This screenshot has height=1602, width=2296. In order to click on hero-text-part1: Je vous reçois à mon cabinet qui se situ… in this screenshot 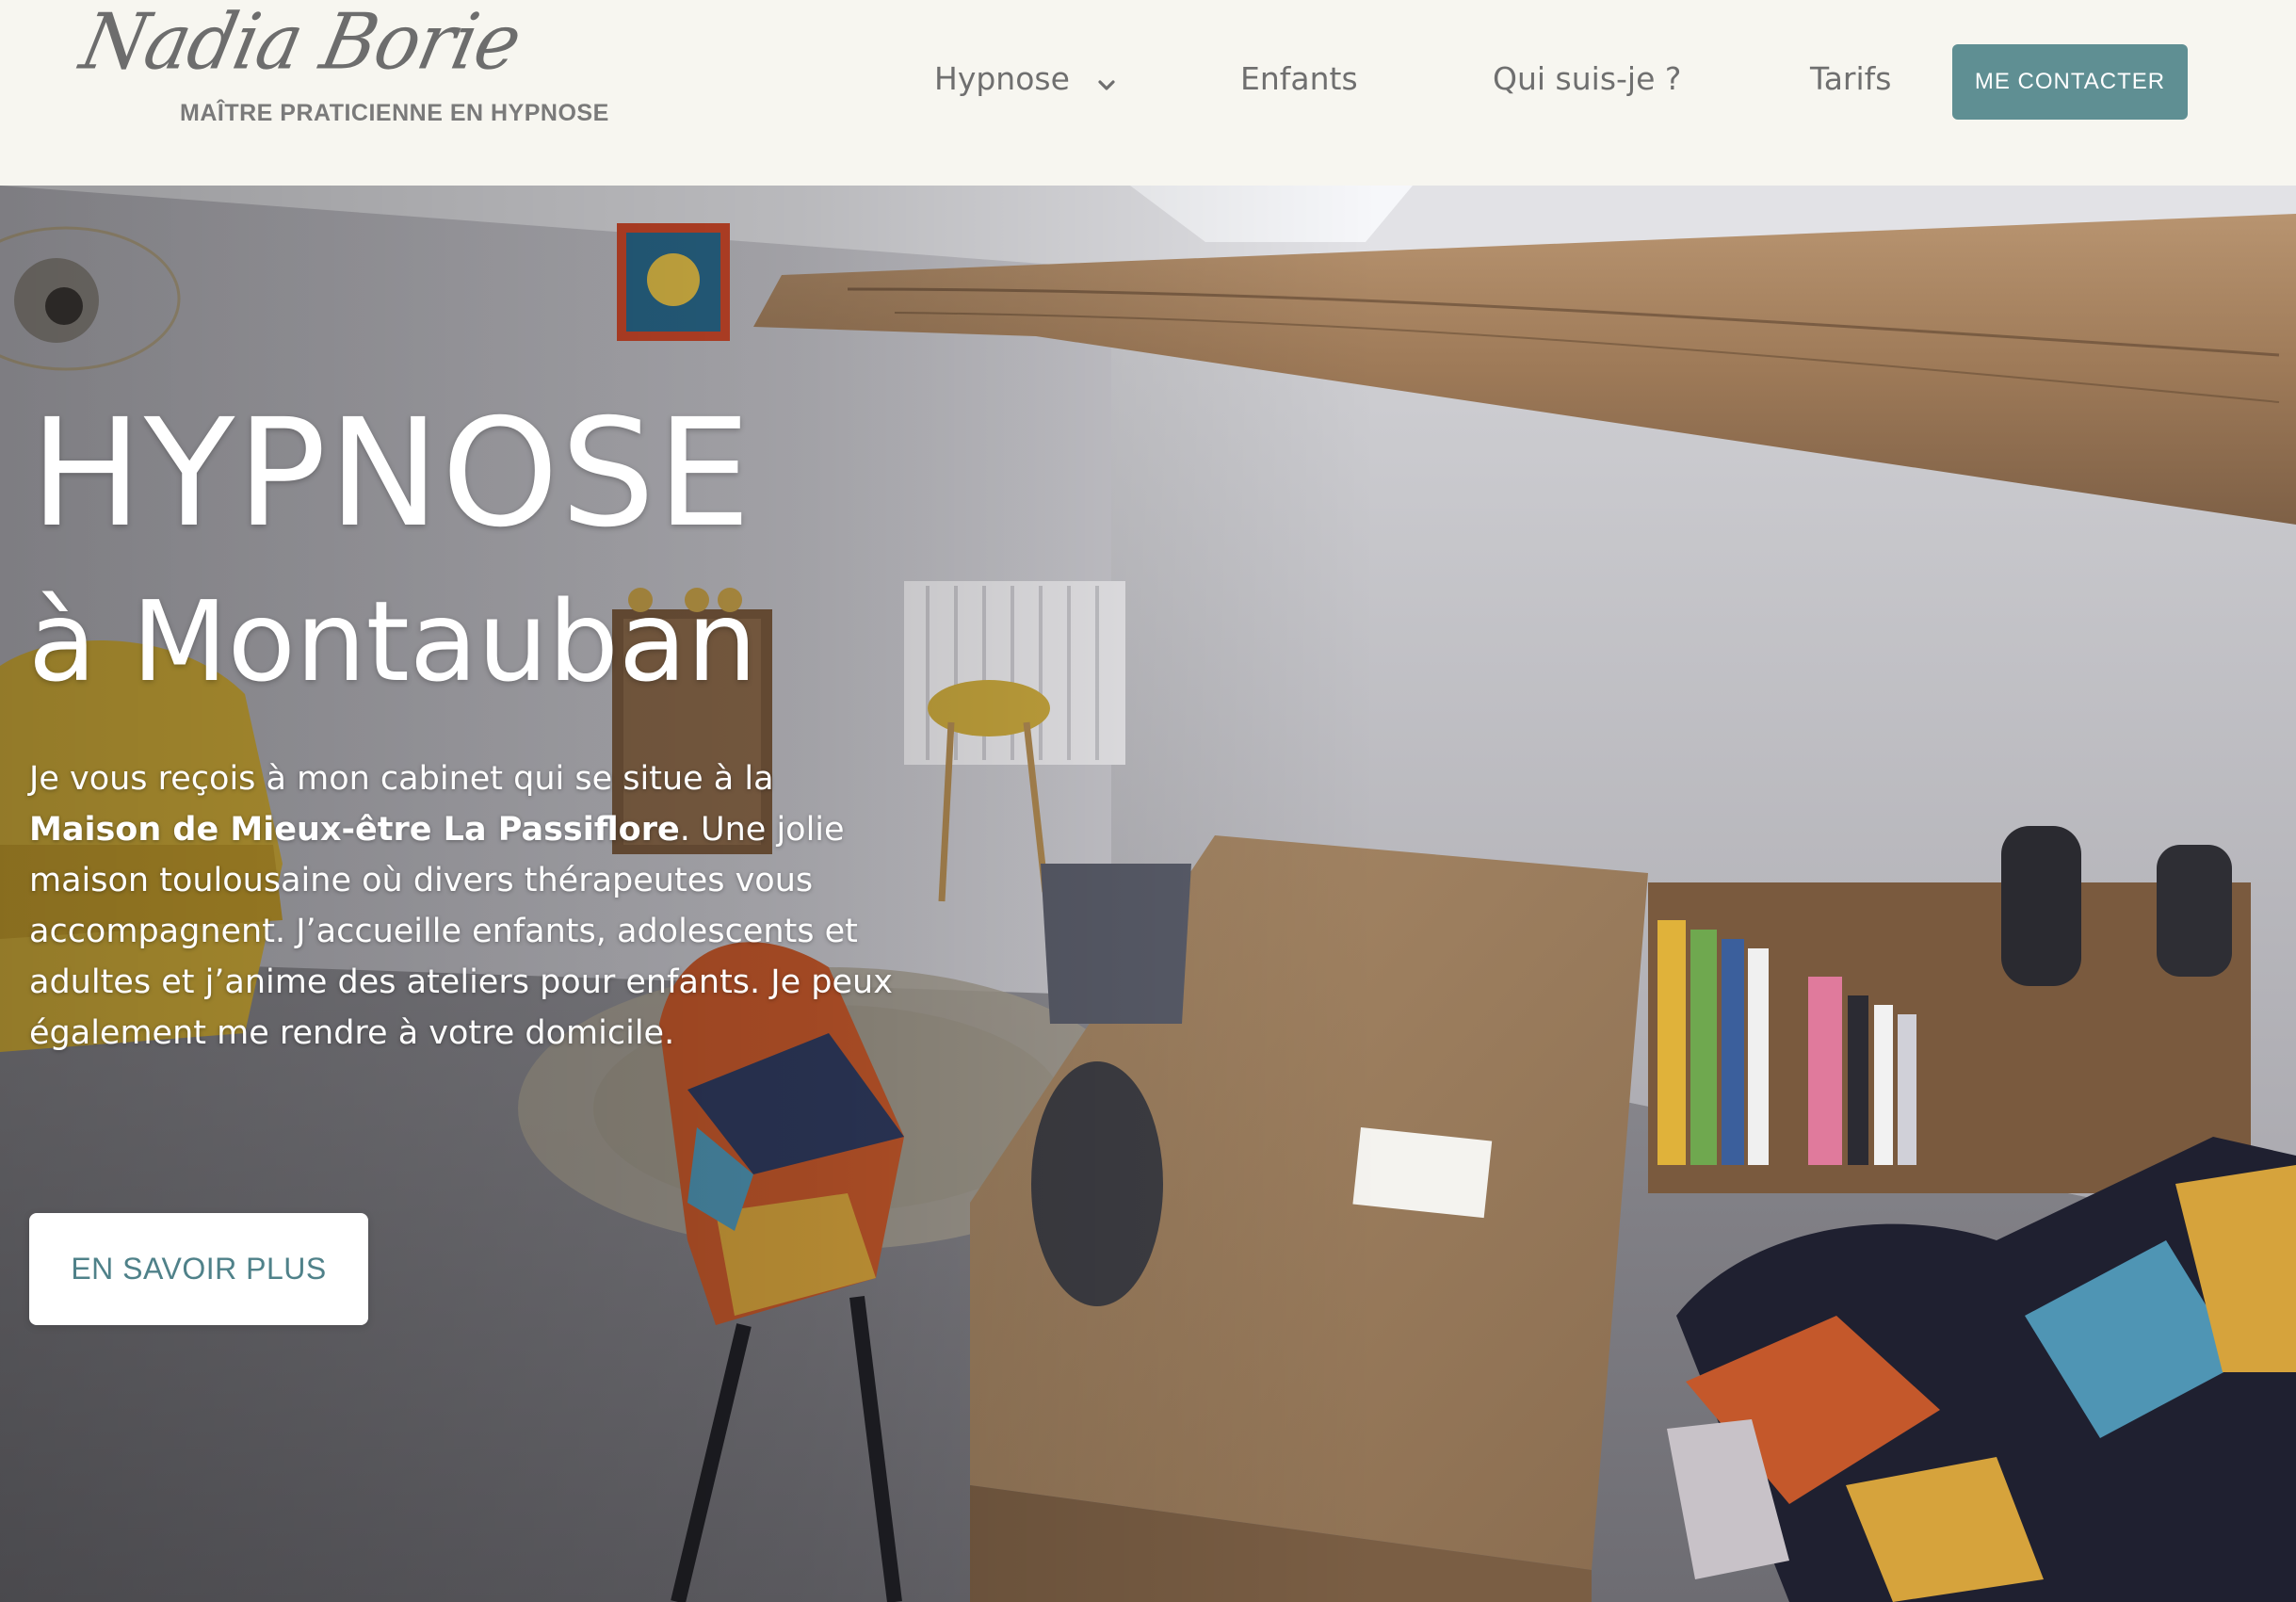, I will do `click(401, 779)`.